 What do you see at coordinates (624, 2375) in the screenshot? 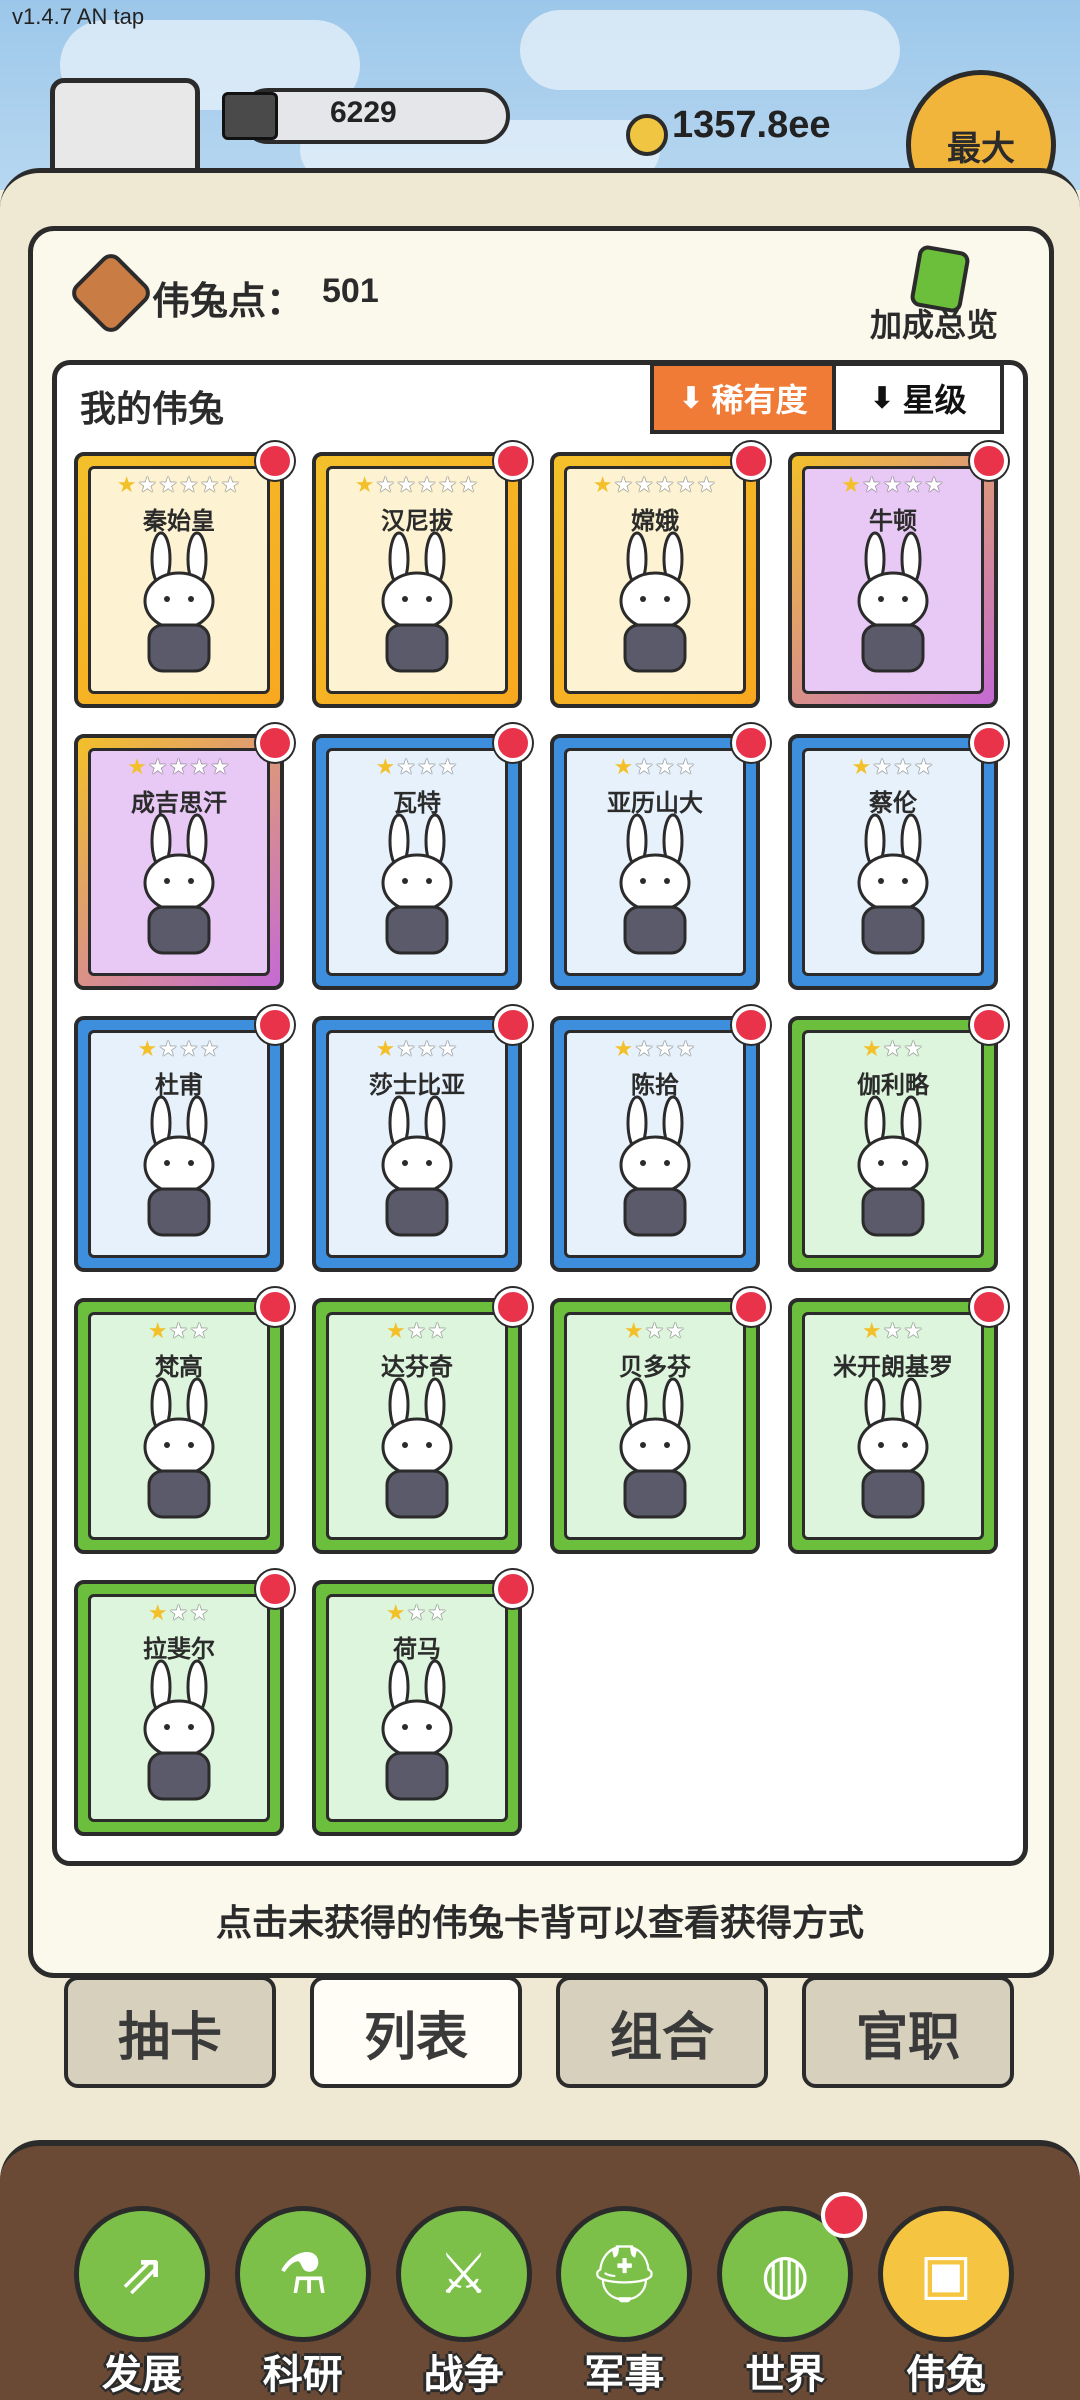
I see `nav-label: 军事` at bounding box center [624, 2375].